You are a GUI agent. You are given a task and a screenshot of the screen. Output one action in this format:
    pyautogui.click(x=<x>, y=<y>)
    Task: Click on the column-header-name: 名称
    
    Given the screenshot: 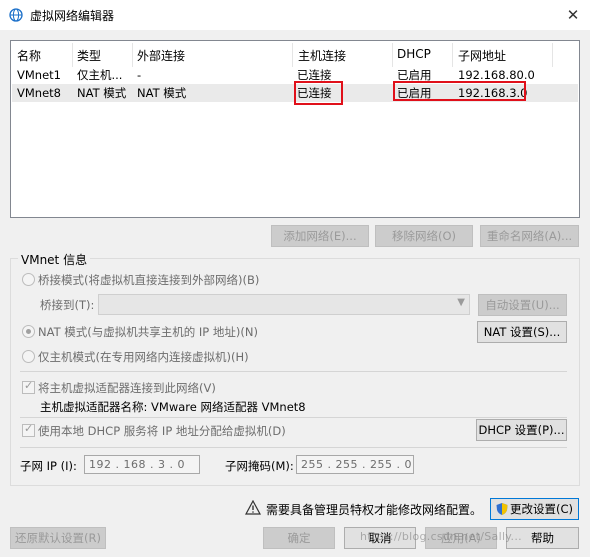 What is the action you would take?
    pyautogui.click(x=29, y=55)
    